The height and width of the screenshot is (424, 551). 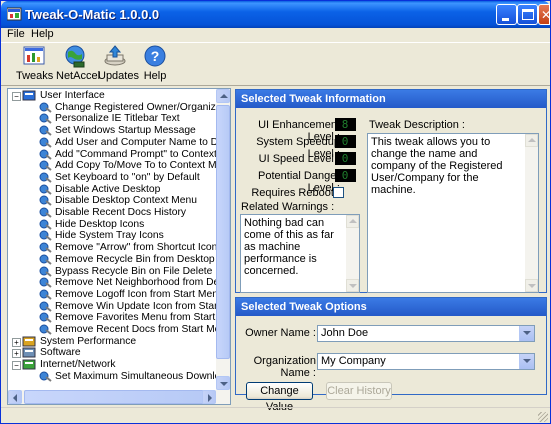 I want to click on organization-name-value: My Company, so click(x=353, y=361).